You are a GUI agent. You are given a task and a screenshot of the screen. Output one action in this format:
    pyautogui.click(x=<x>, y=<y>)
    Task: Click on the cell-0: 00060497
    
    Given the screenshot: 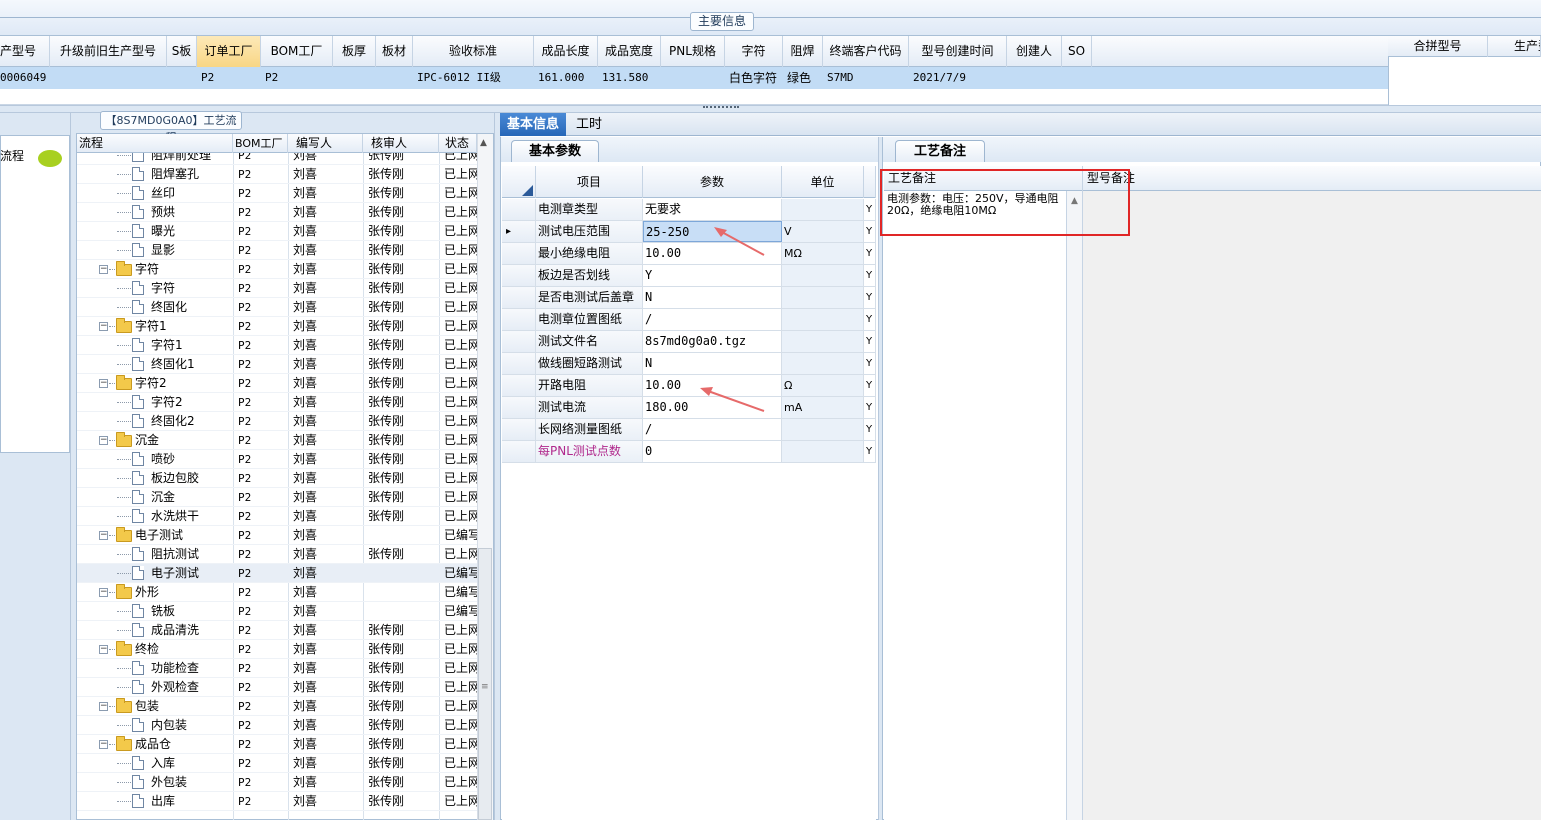 What is the action you would take?
    pyautogui.click(x=23, y=78)
    